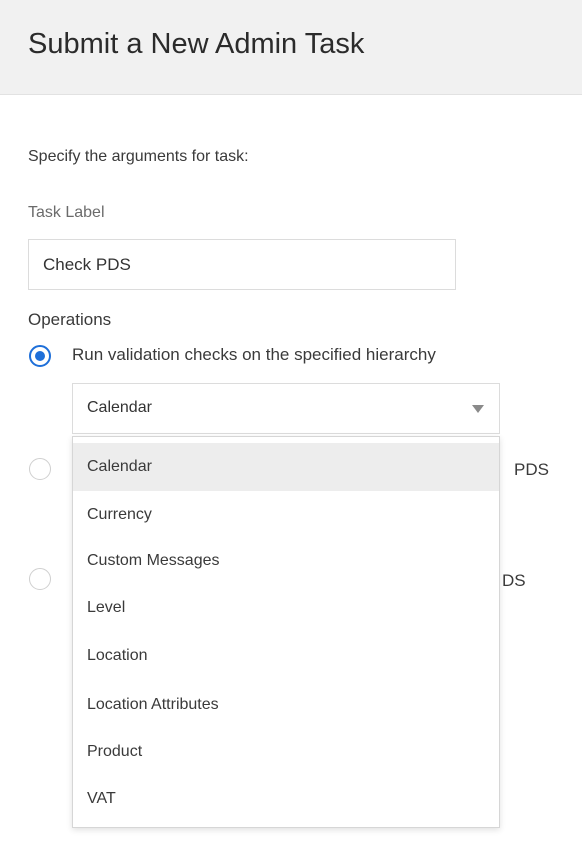 The image size is (582, 852). I want to click on dropdown-option-location-attributes: Location Attributes, so click(286, 705).